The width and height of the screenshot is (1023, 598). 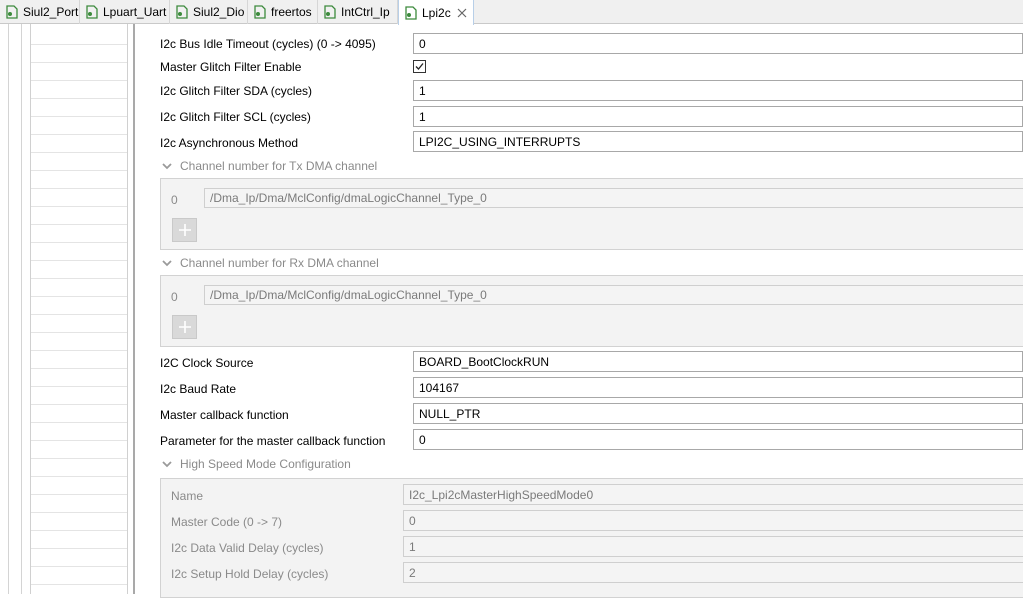 I want to click on tab-label: Siul2_Dio, so click(x=219, y=12).